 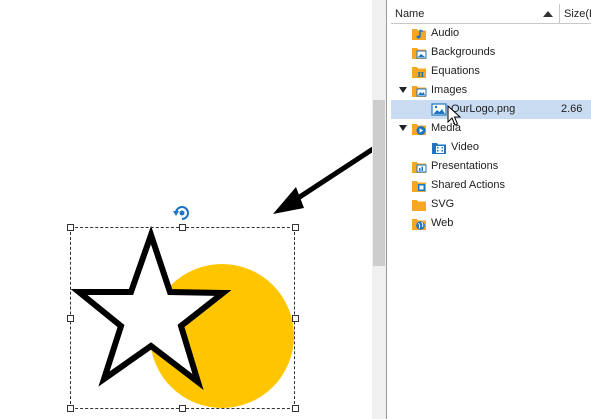 I want to click on library-item-label: Video, so click(x=465, y=147).